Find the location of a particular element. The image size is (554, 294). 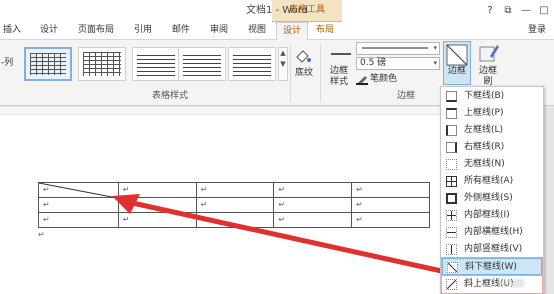

inside-vertical-icon is located at coordinates (451, 249).